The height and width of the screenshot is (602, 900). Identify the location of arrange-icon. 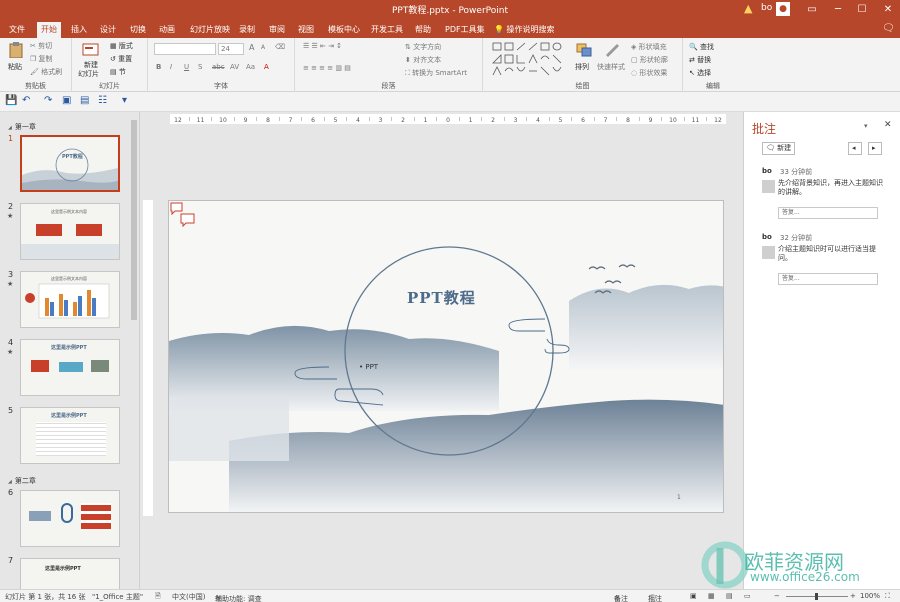
(584, 50).